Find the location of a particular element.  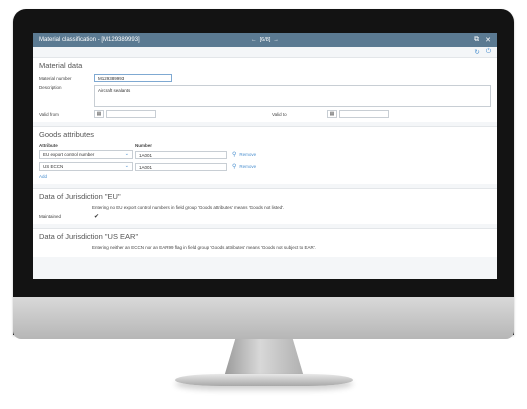

close-icon: ✕ is located at coordinates (488, 40).